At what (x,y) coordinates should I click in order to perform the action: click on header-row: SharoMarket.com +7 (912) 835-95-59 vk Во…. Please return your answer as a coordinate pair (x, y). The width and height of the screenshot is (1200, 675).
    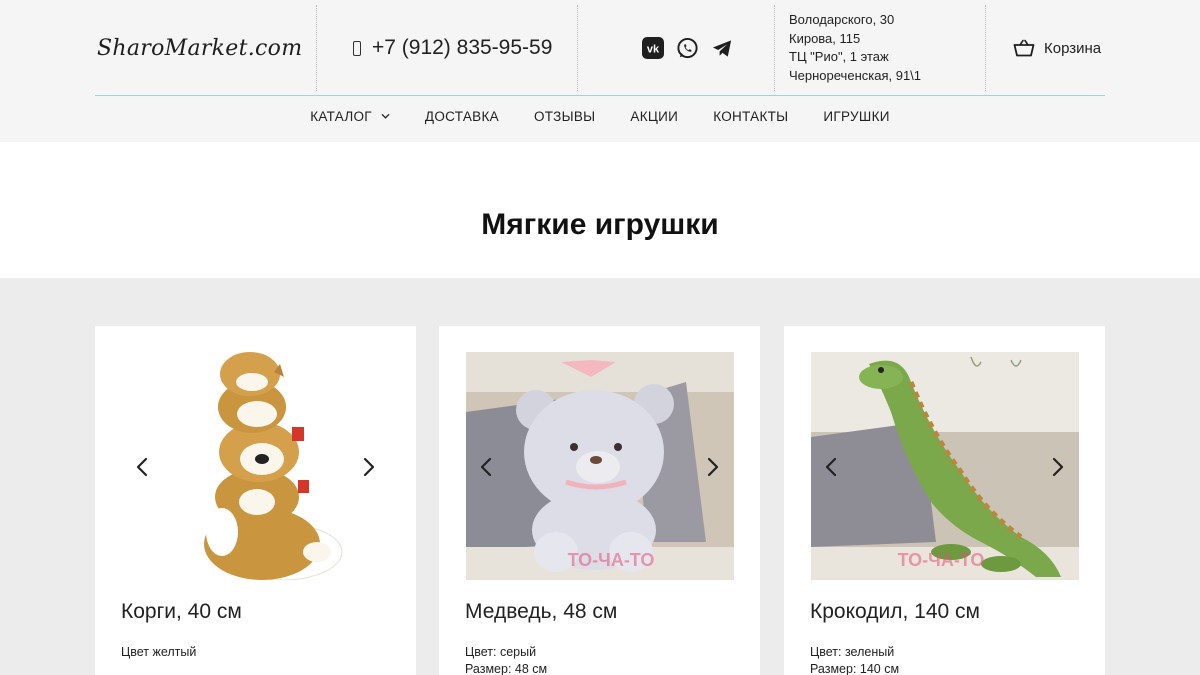
    Looking at the image, I should click on (600, 48).